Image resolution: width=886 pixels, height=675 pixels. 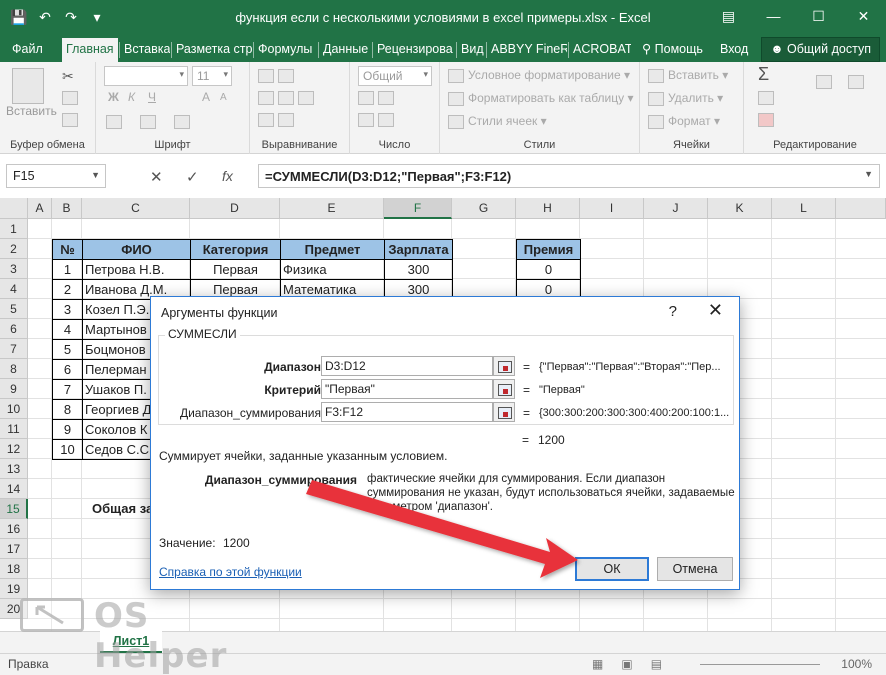 I want to click on maximize-icon: ☐, so click(x=818, y=17).